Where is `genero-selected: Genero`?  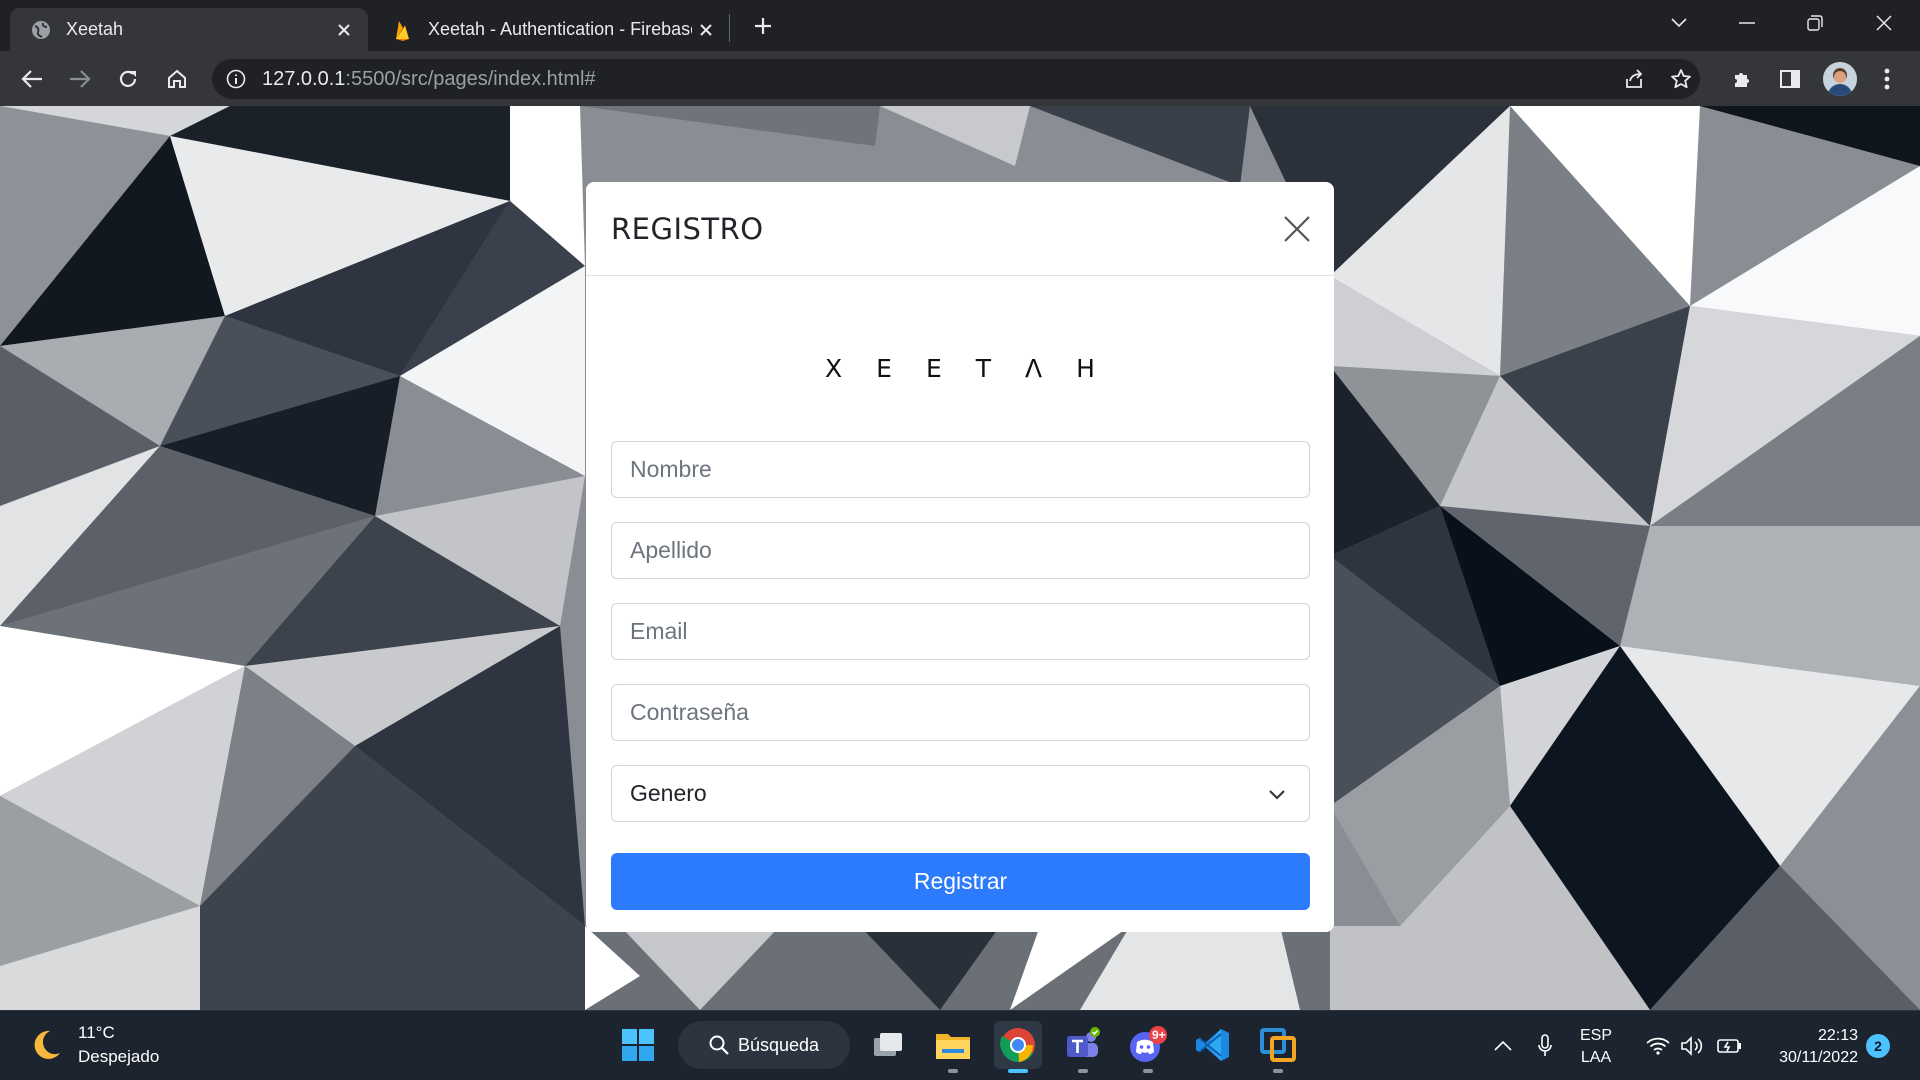 genero-selected: Genero is located at coordinates (668, 793).